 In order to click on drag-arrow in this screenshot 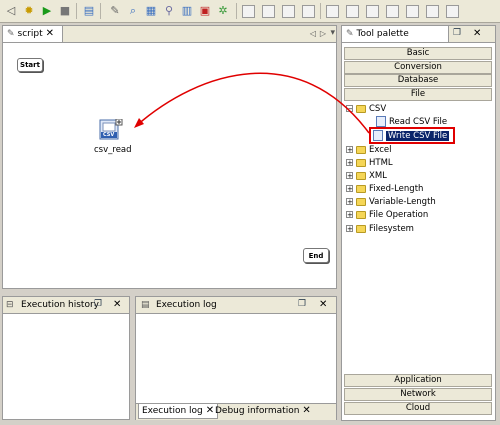, I will do `click(252, 103)`.